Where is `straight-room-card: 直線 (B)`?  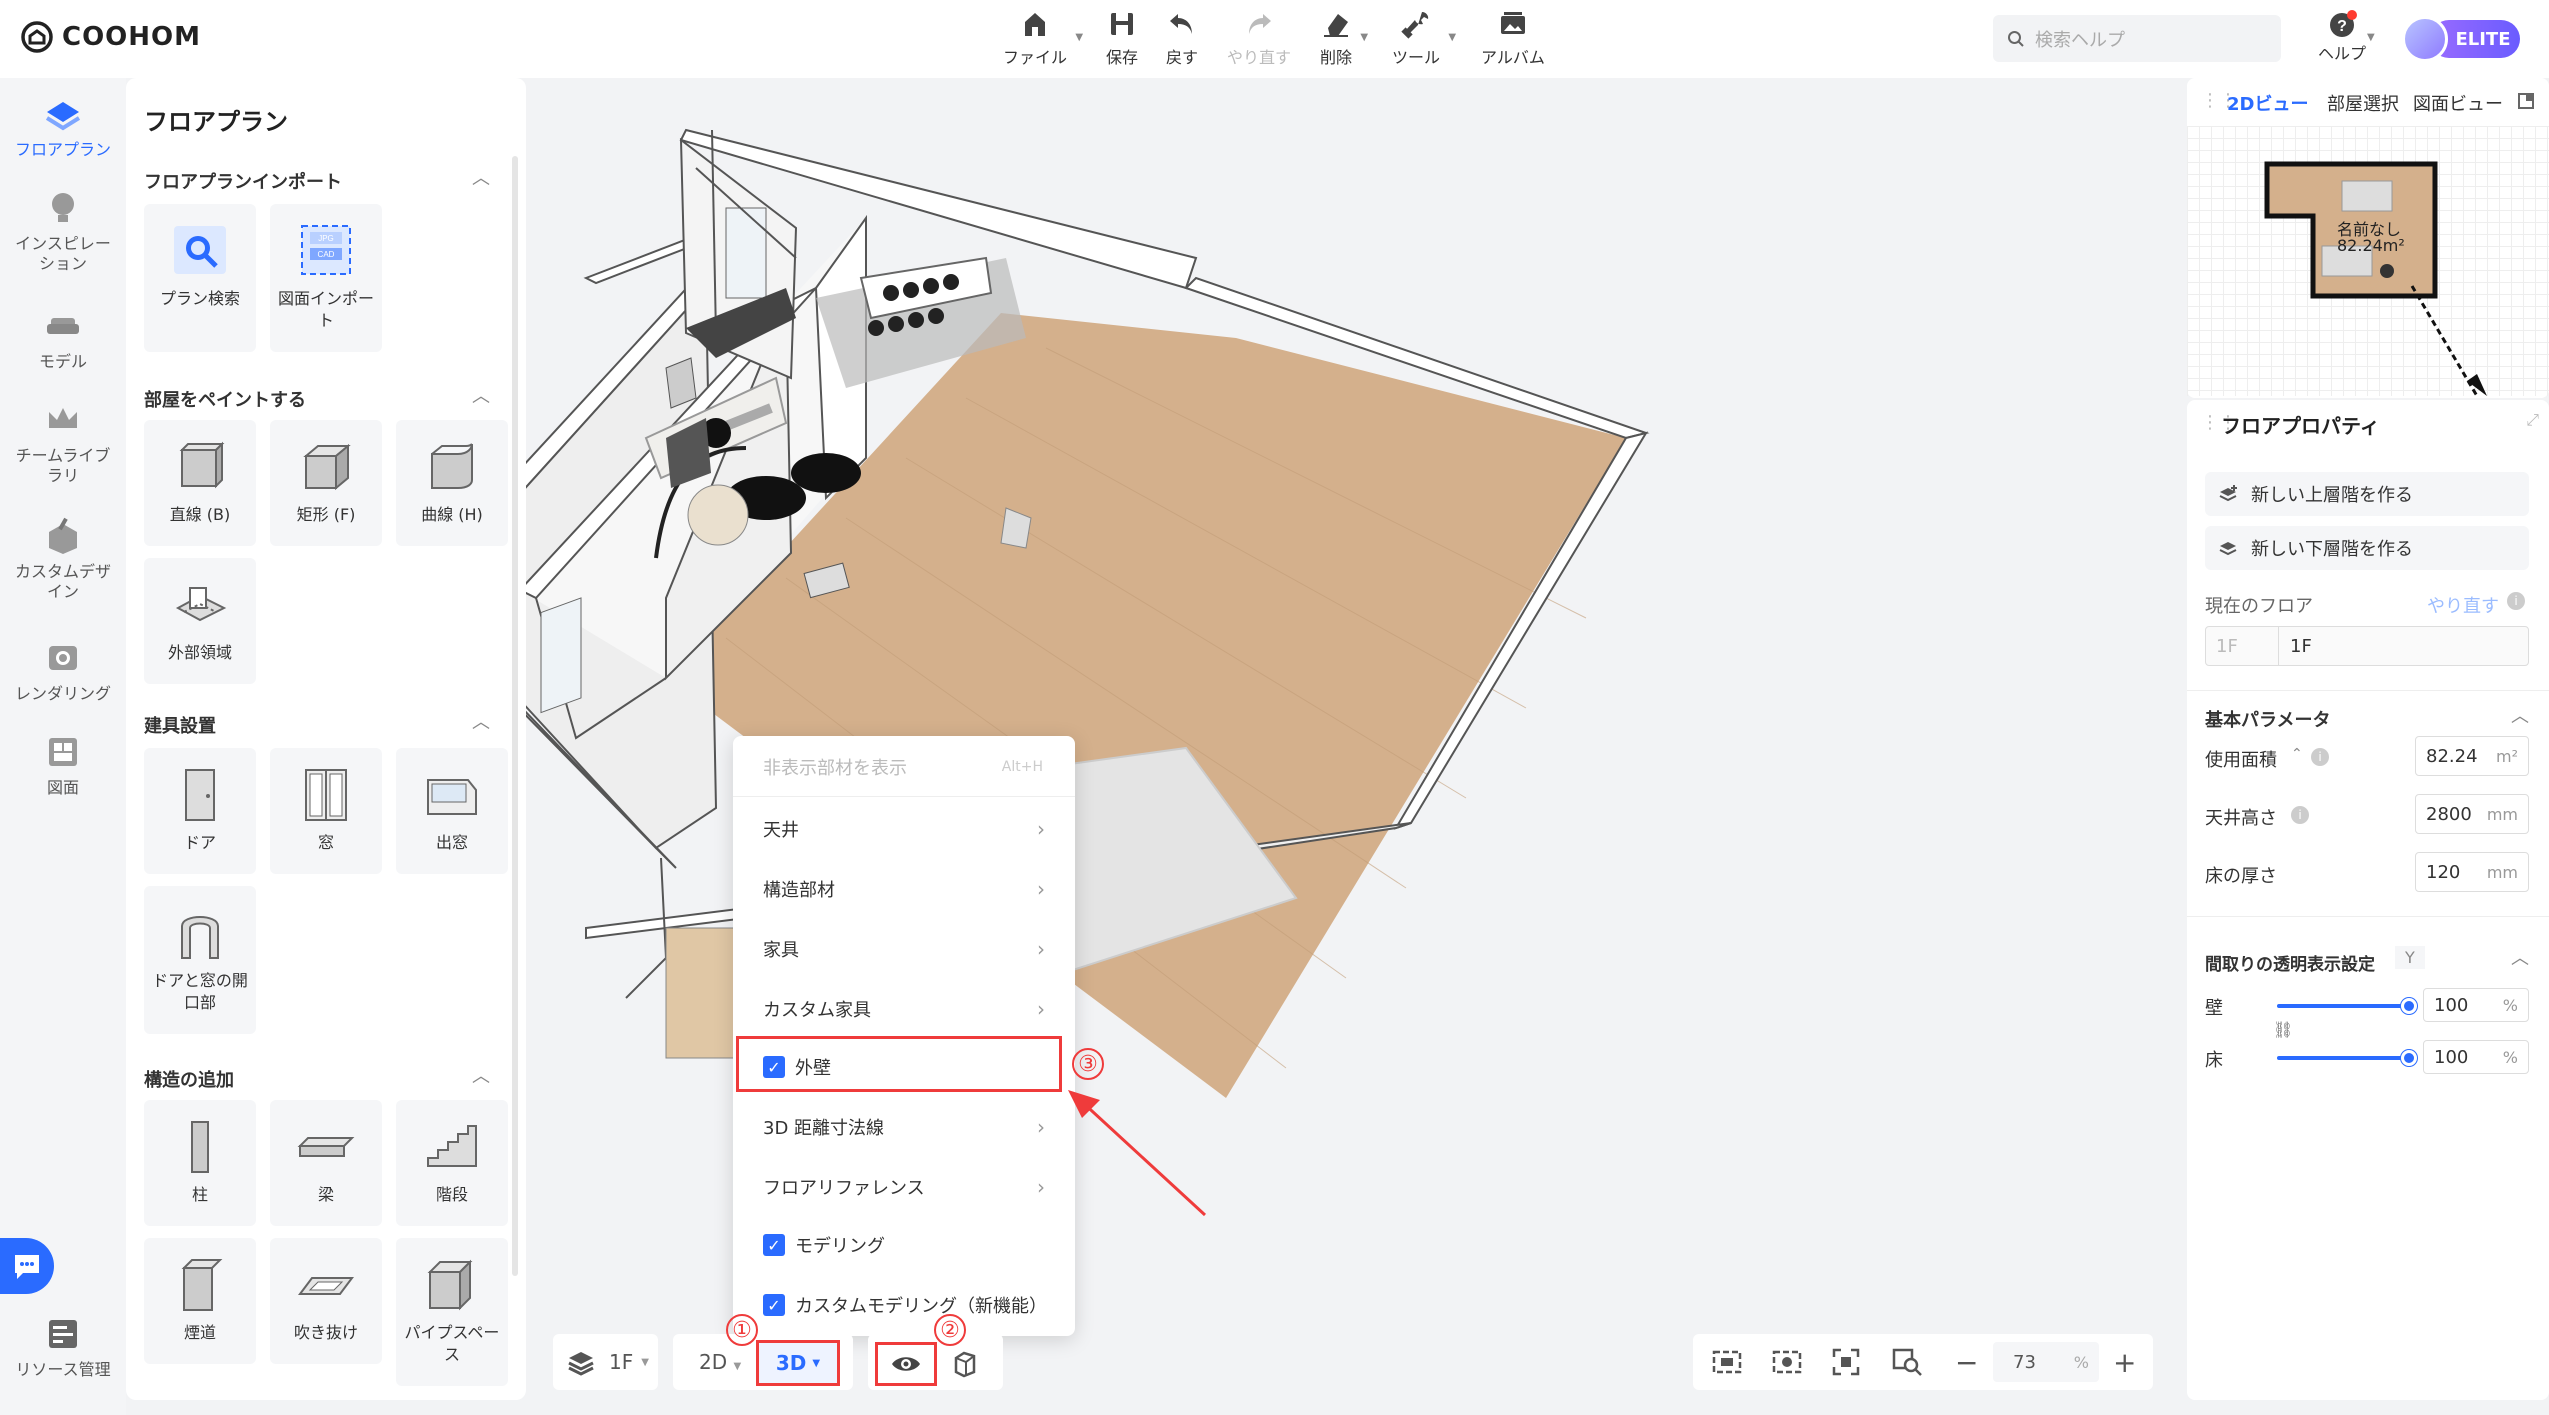 straight-room-card: 直線 (B) is located at coordinates (200, 483).